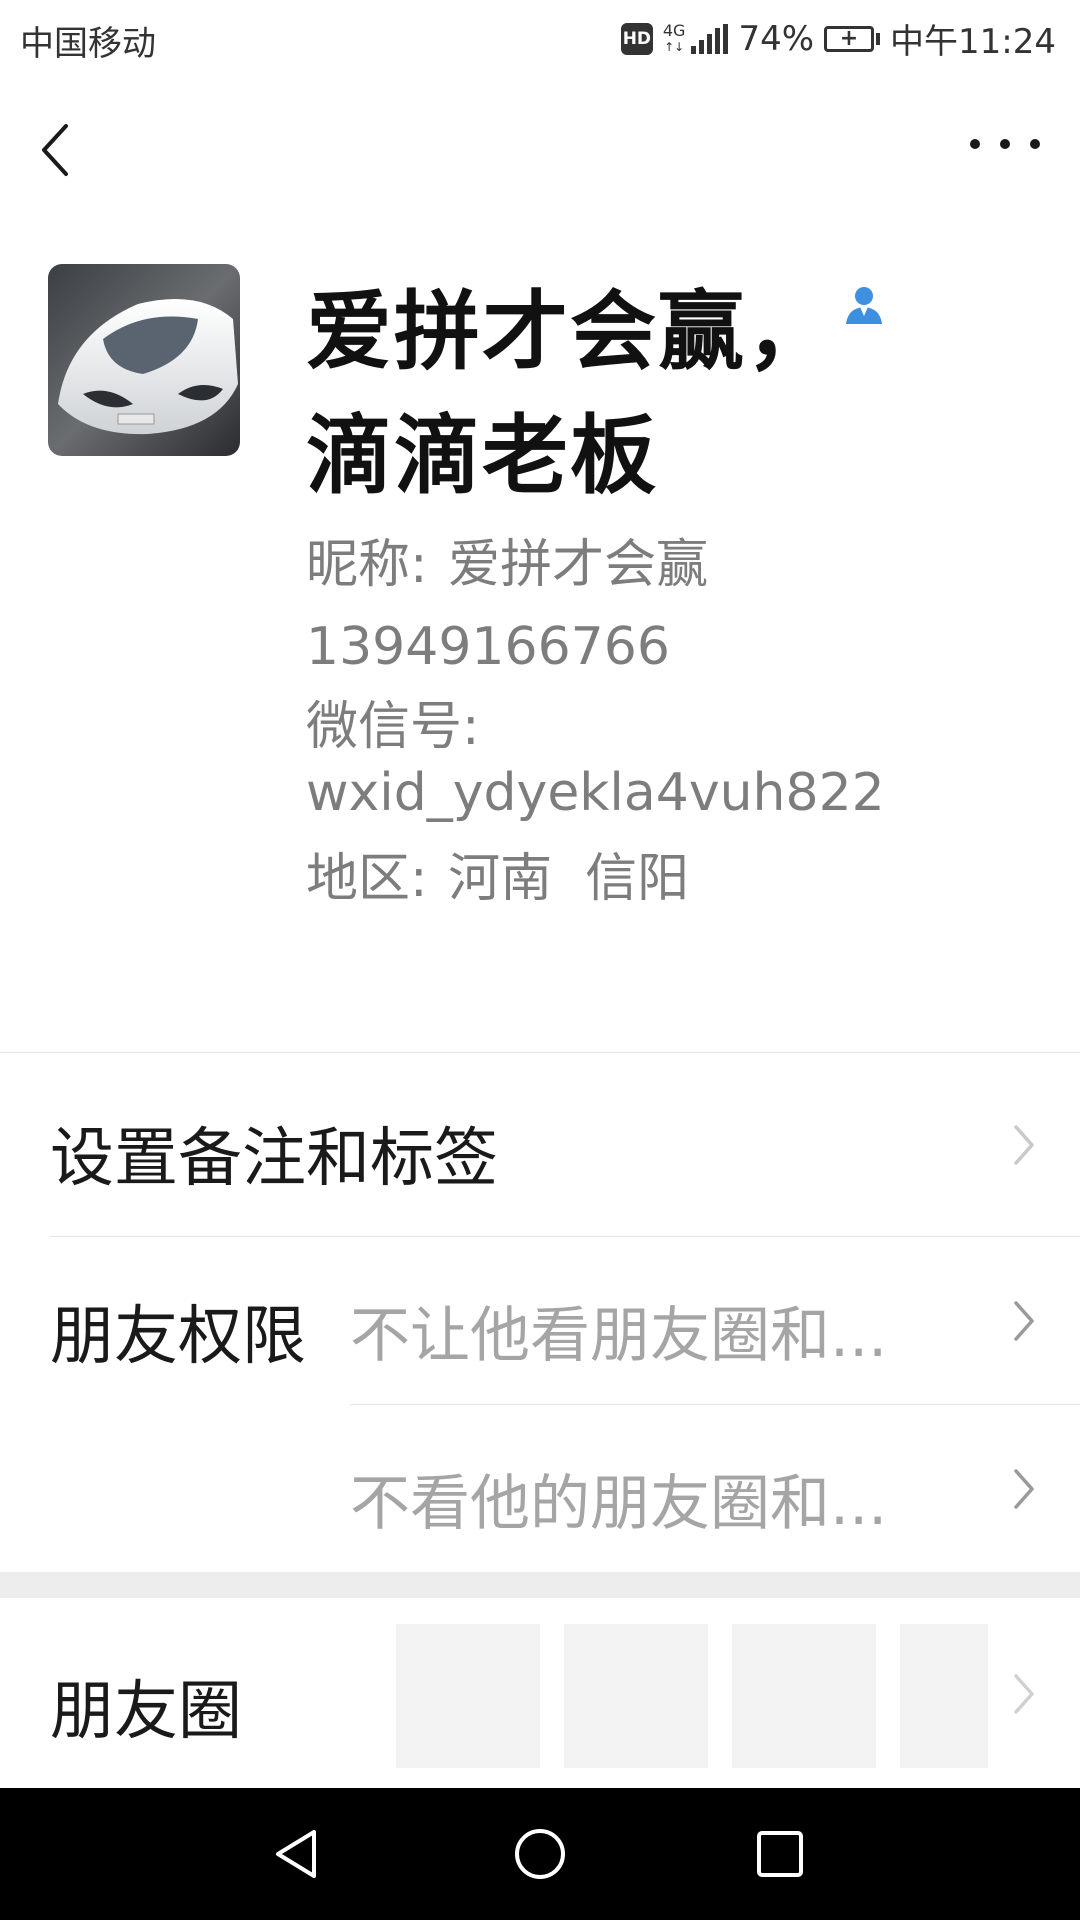 This screenshot has height=1920, width=1080. What do you see at coordinates (540, 144) in the screenshot?
I see `top-nav` at bounding box center [540, 144].